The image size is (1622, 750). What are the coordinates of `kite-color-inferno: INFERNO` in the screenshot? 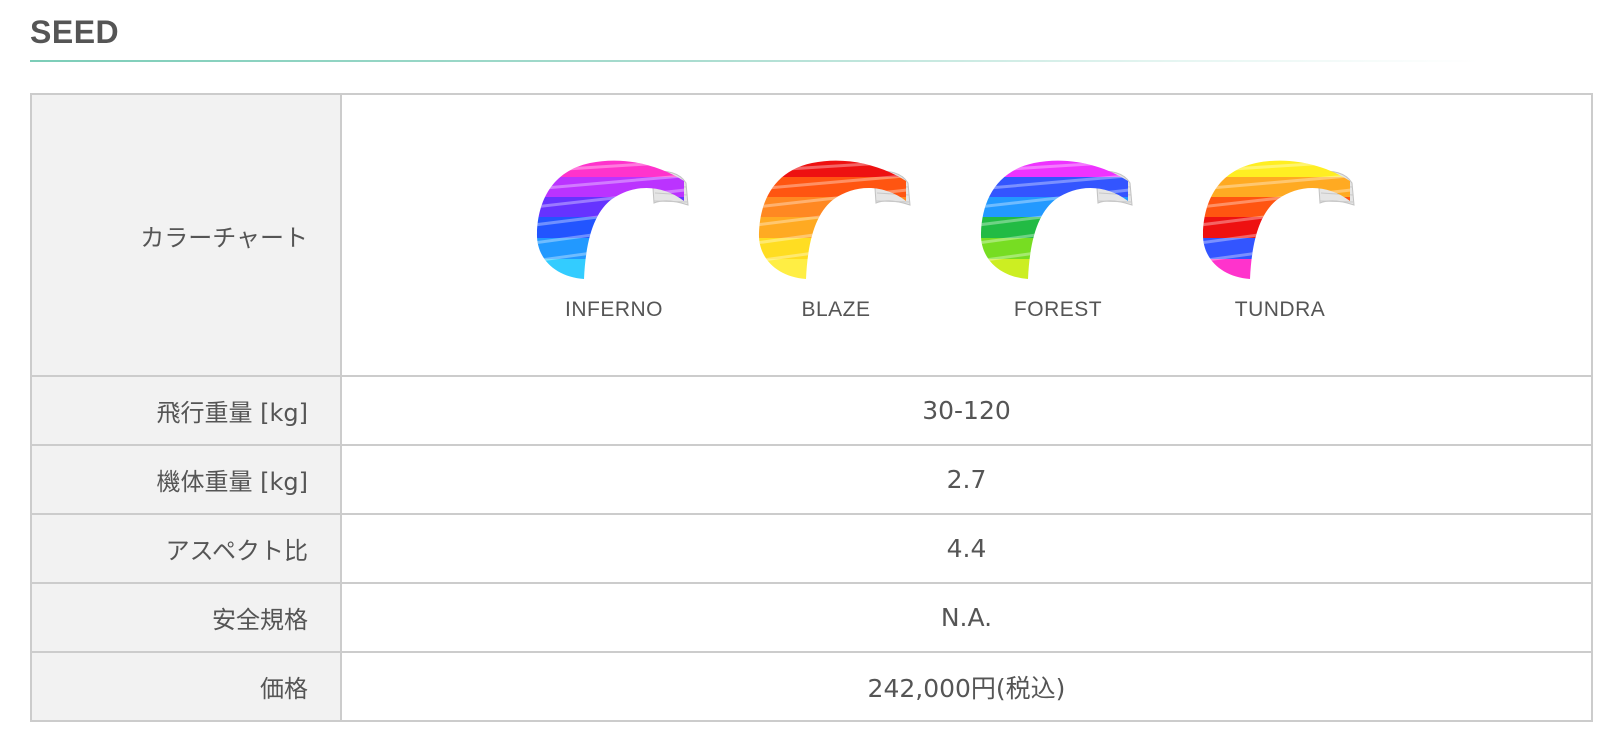 It's located at (614, 238).